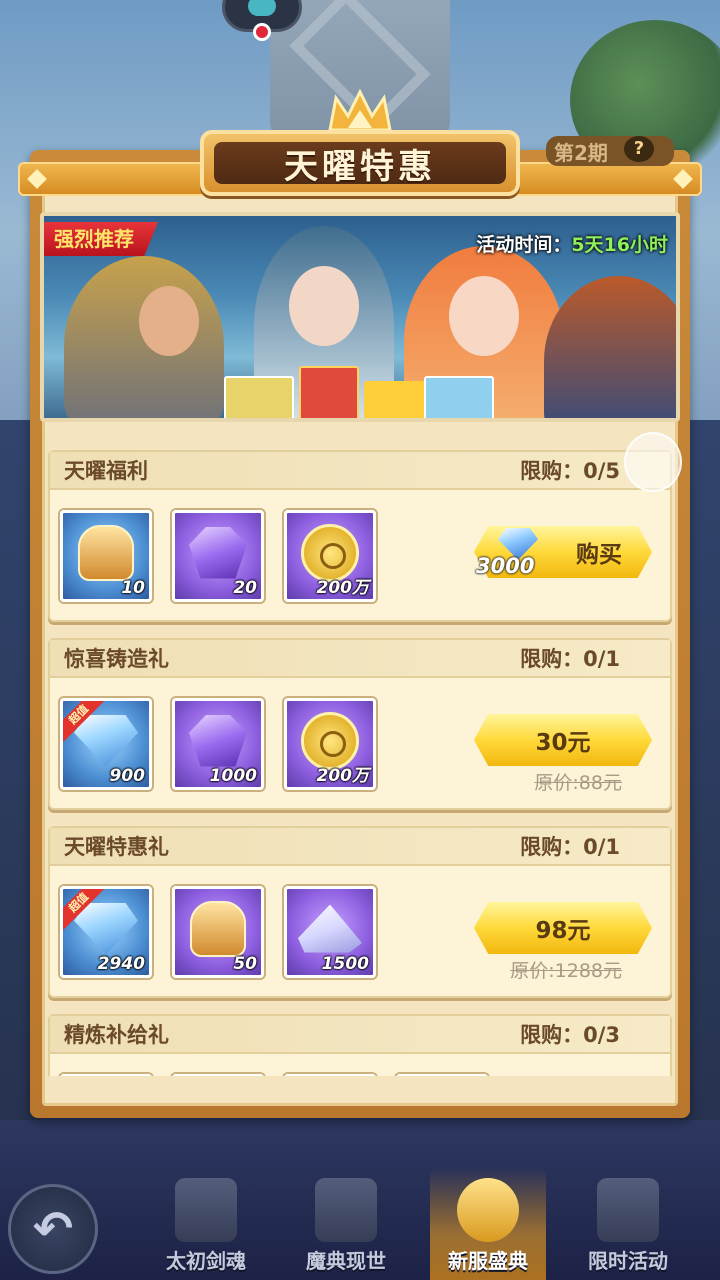 Image resolution: width=720 pixels, height=1280 pixels. Describe the element at coordinates (619, 245) in the screenshot. I see `activity-time-value: 5天16小时` at that location.